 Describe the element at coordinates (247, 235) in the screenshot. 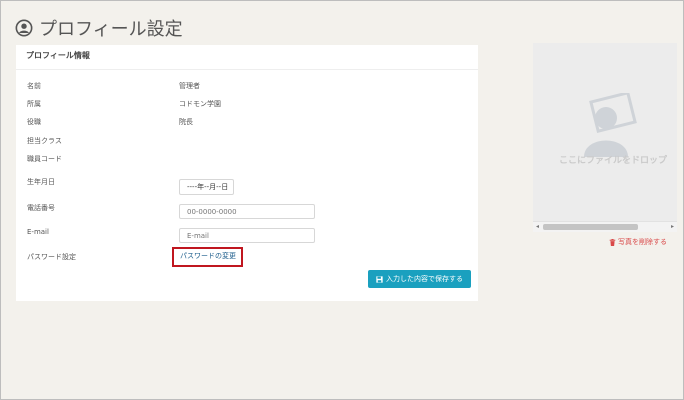

I see `email-input` at that location.